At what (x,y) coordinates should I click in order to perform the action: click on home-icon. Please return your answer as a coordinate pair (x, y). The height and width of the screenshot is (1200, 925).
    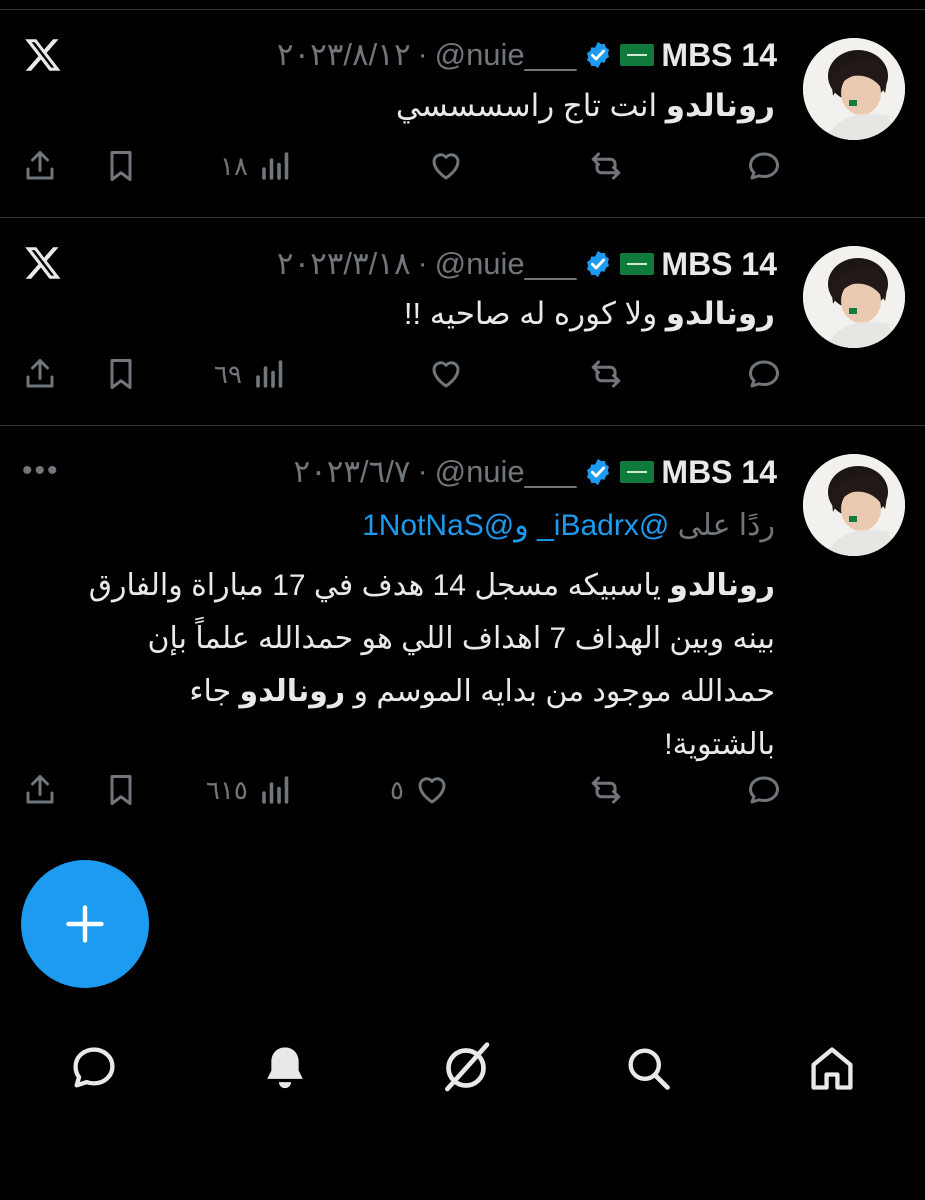
    Looking at the image, I should click on (832, 1068).